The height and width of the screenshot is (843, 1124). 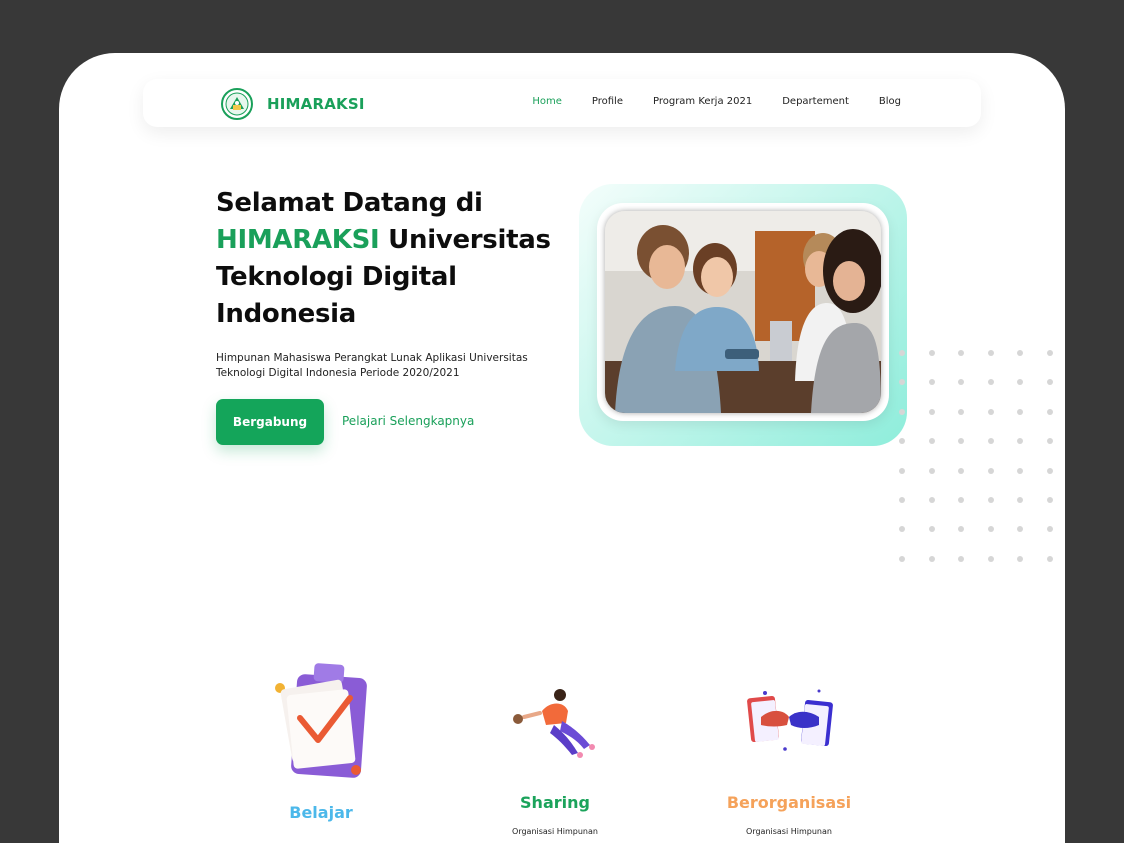 I want to click on feature-text-sharing: Organisasi Himpunan, so click(x=555, y=831).